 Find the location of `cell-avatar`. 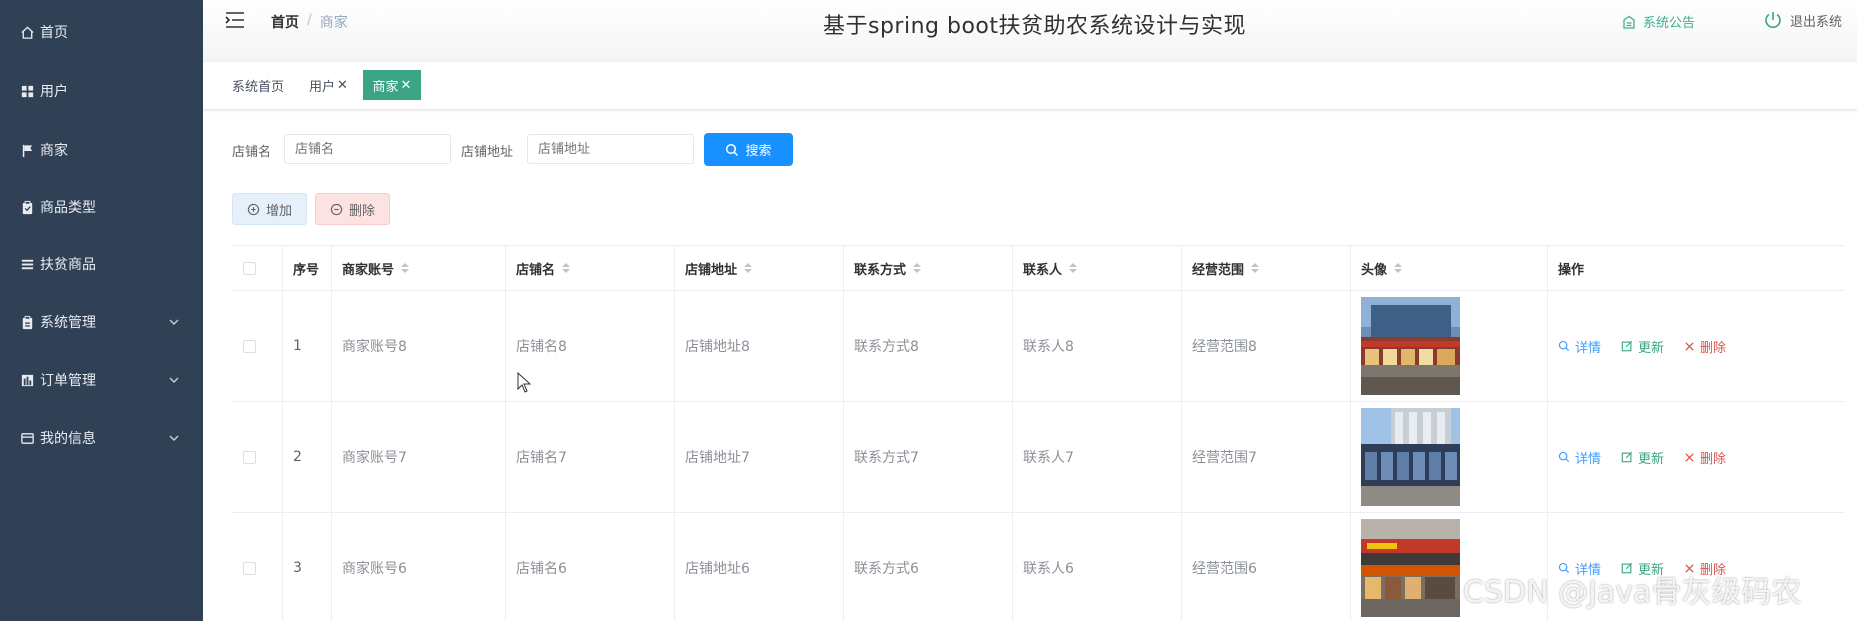

cell-avatar is located at coordinates (1448, 346).